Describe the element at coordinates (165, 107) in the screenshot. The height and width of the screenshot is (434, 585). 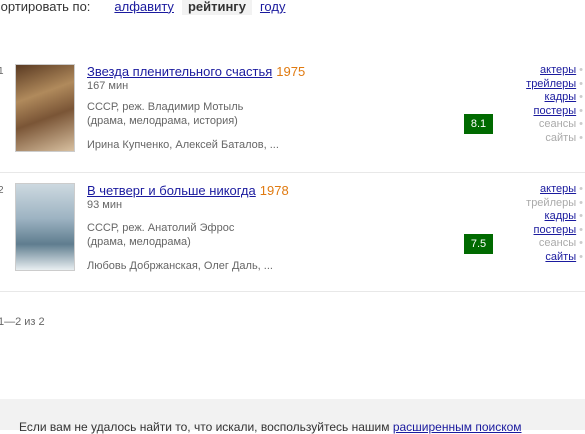
I see `movie-country-director: СССР, реж. Владимир Мотыль` at that location.